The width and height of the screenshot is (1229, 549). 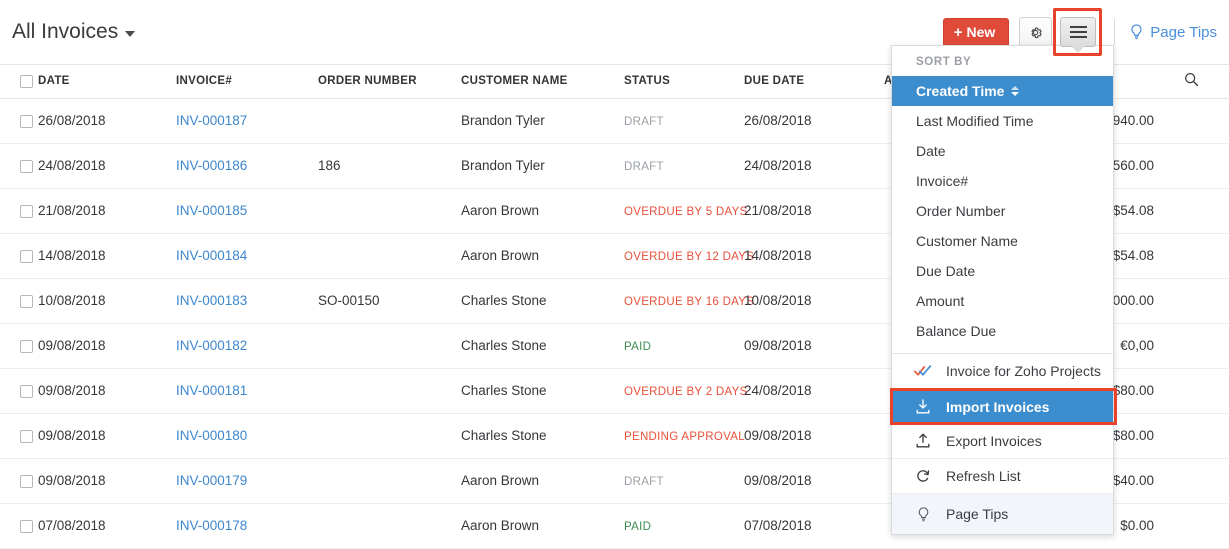 I want to click on toolbar-divider, so click(x=1115, y=32).